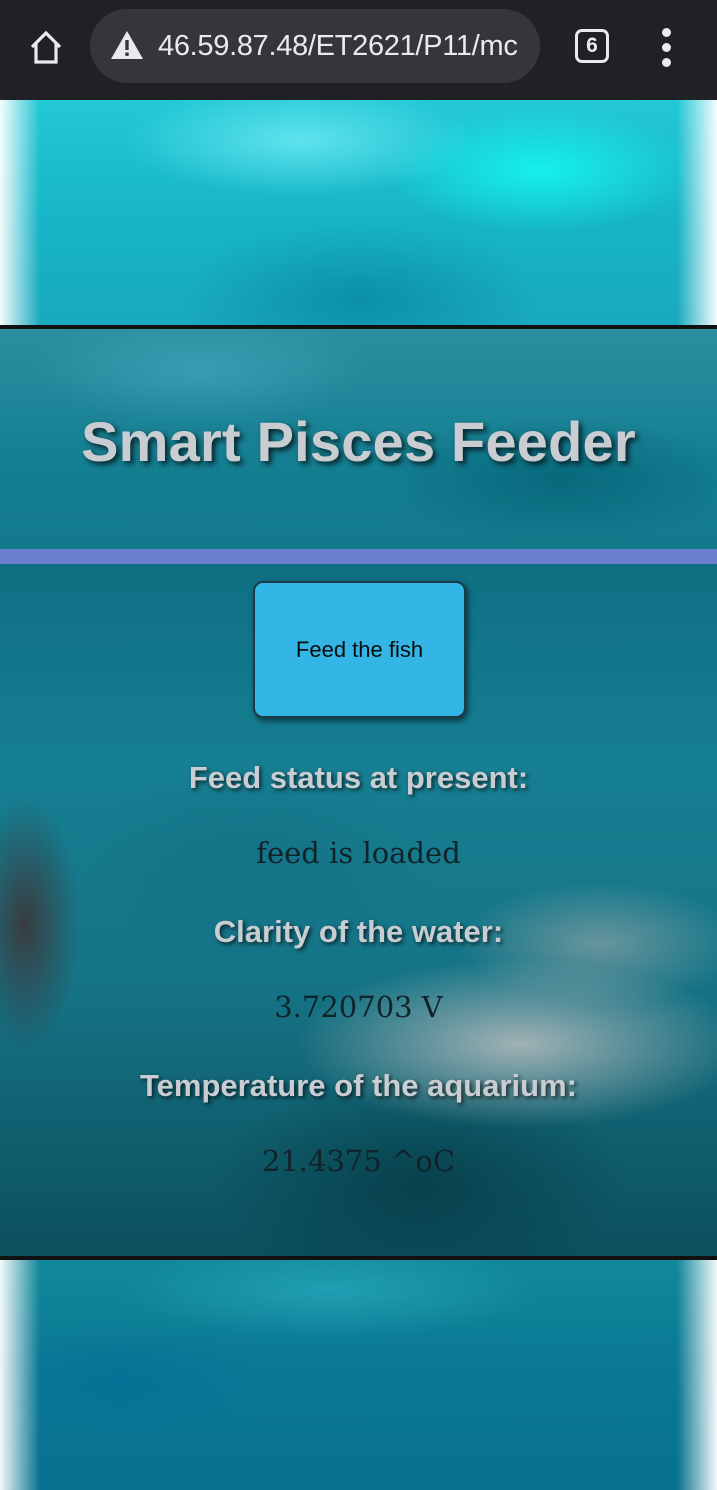 The height and width of the screenshot is (1490, 717). What do you see at coordinates (358, 556) in the screenshot?
I see `accent-strip` at bounding box center [358, 556].